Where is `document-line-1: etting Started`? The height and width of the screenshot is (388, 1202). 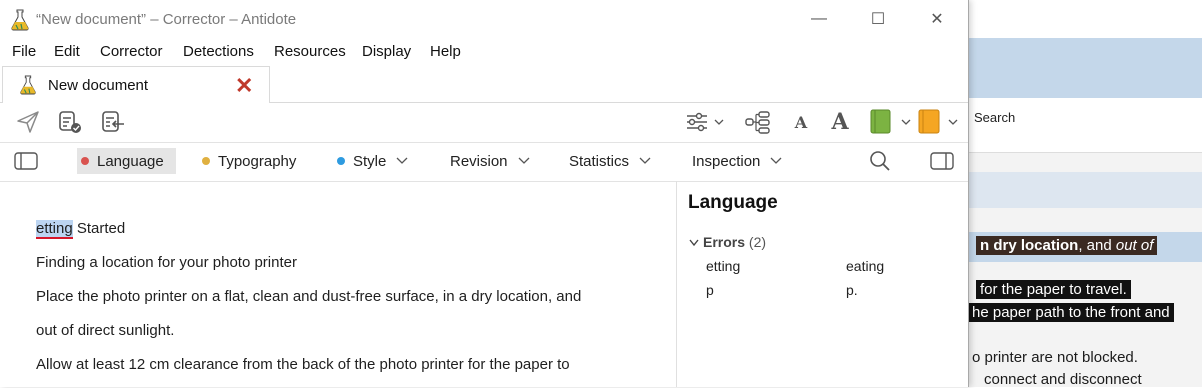 document-line-1: etting Started is located at coordinates (81, 229).